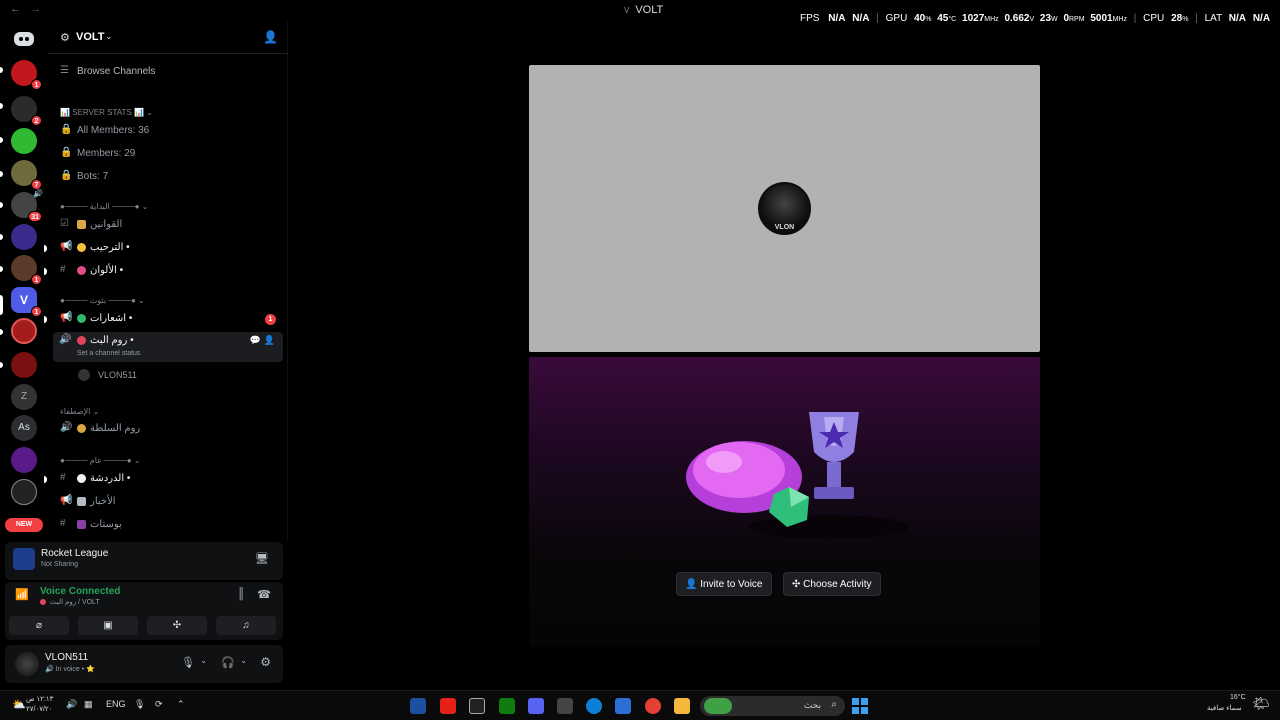 The image size is (1280, 720). What do you see at coordinates (71, 704) in the screenshot?
I see `volume-icon: 🔊` at bounding box center [71, 704].